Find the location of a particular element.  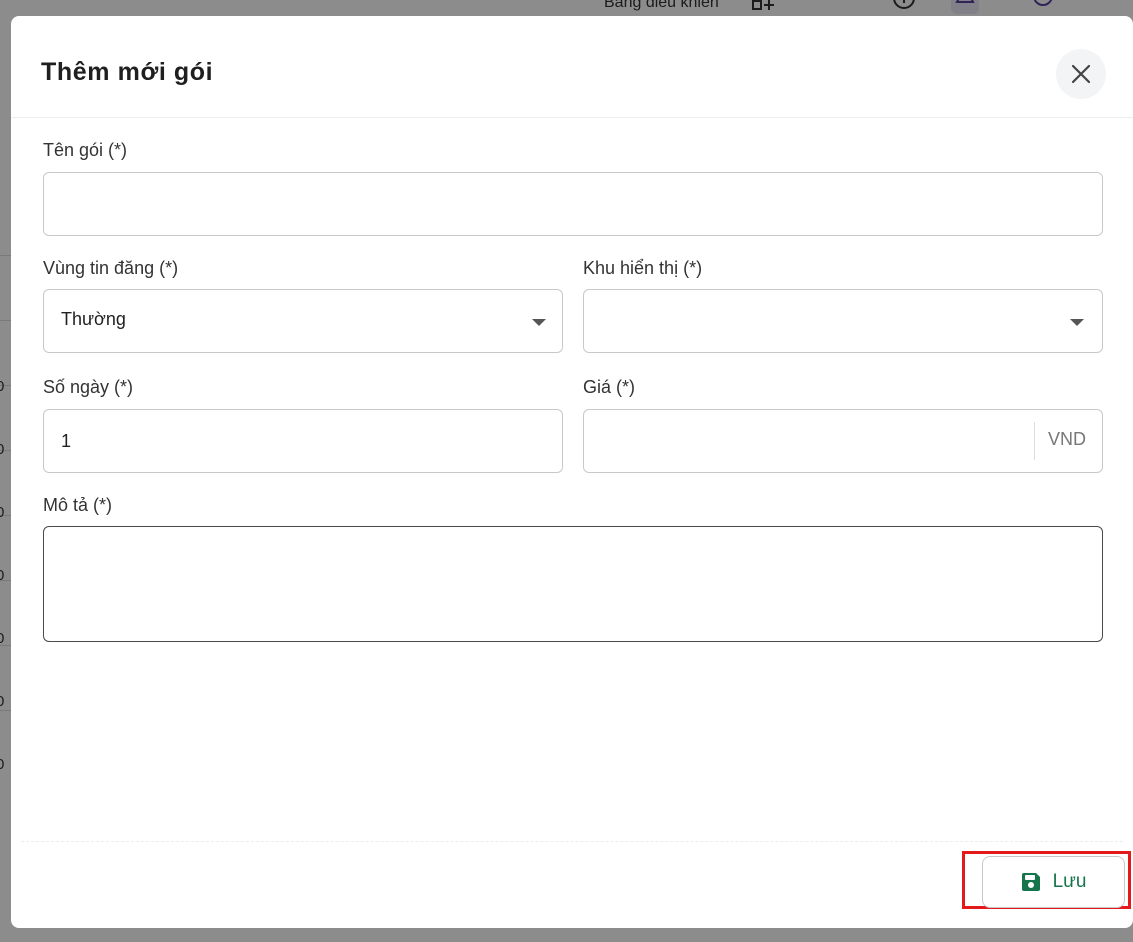

description-textarea is located at coordinates (573, 584).